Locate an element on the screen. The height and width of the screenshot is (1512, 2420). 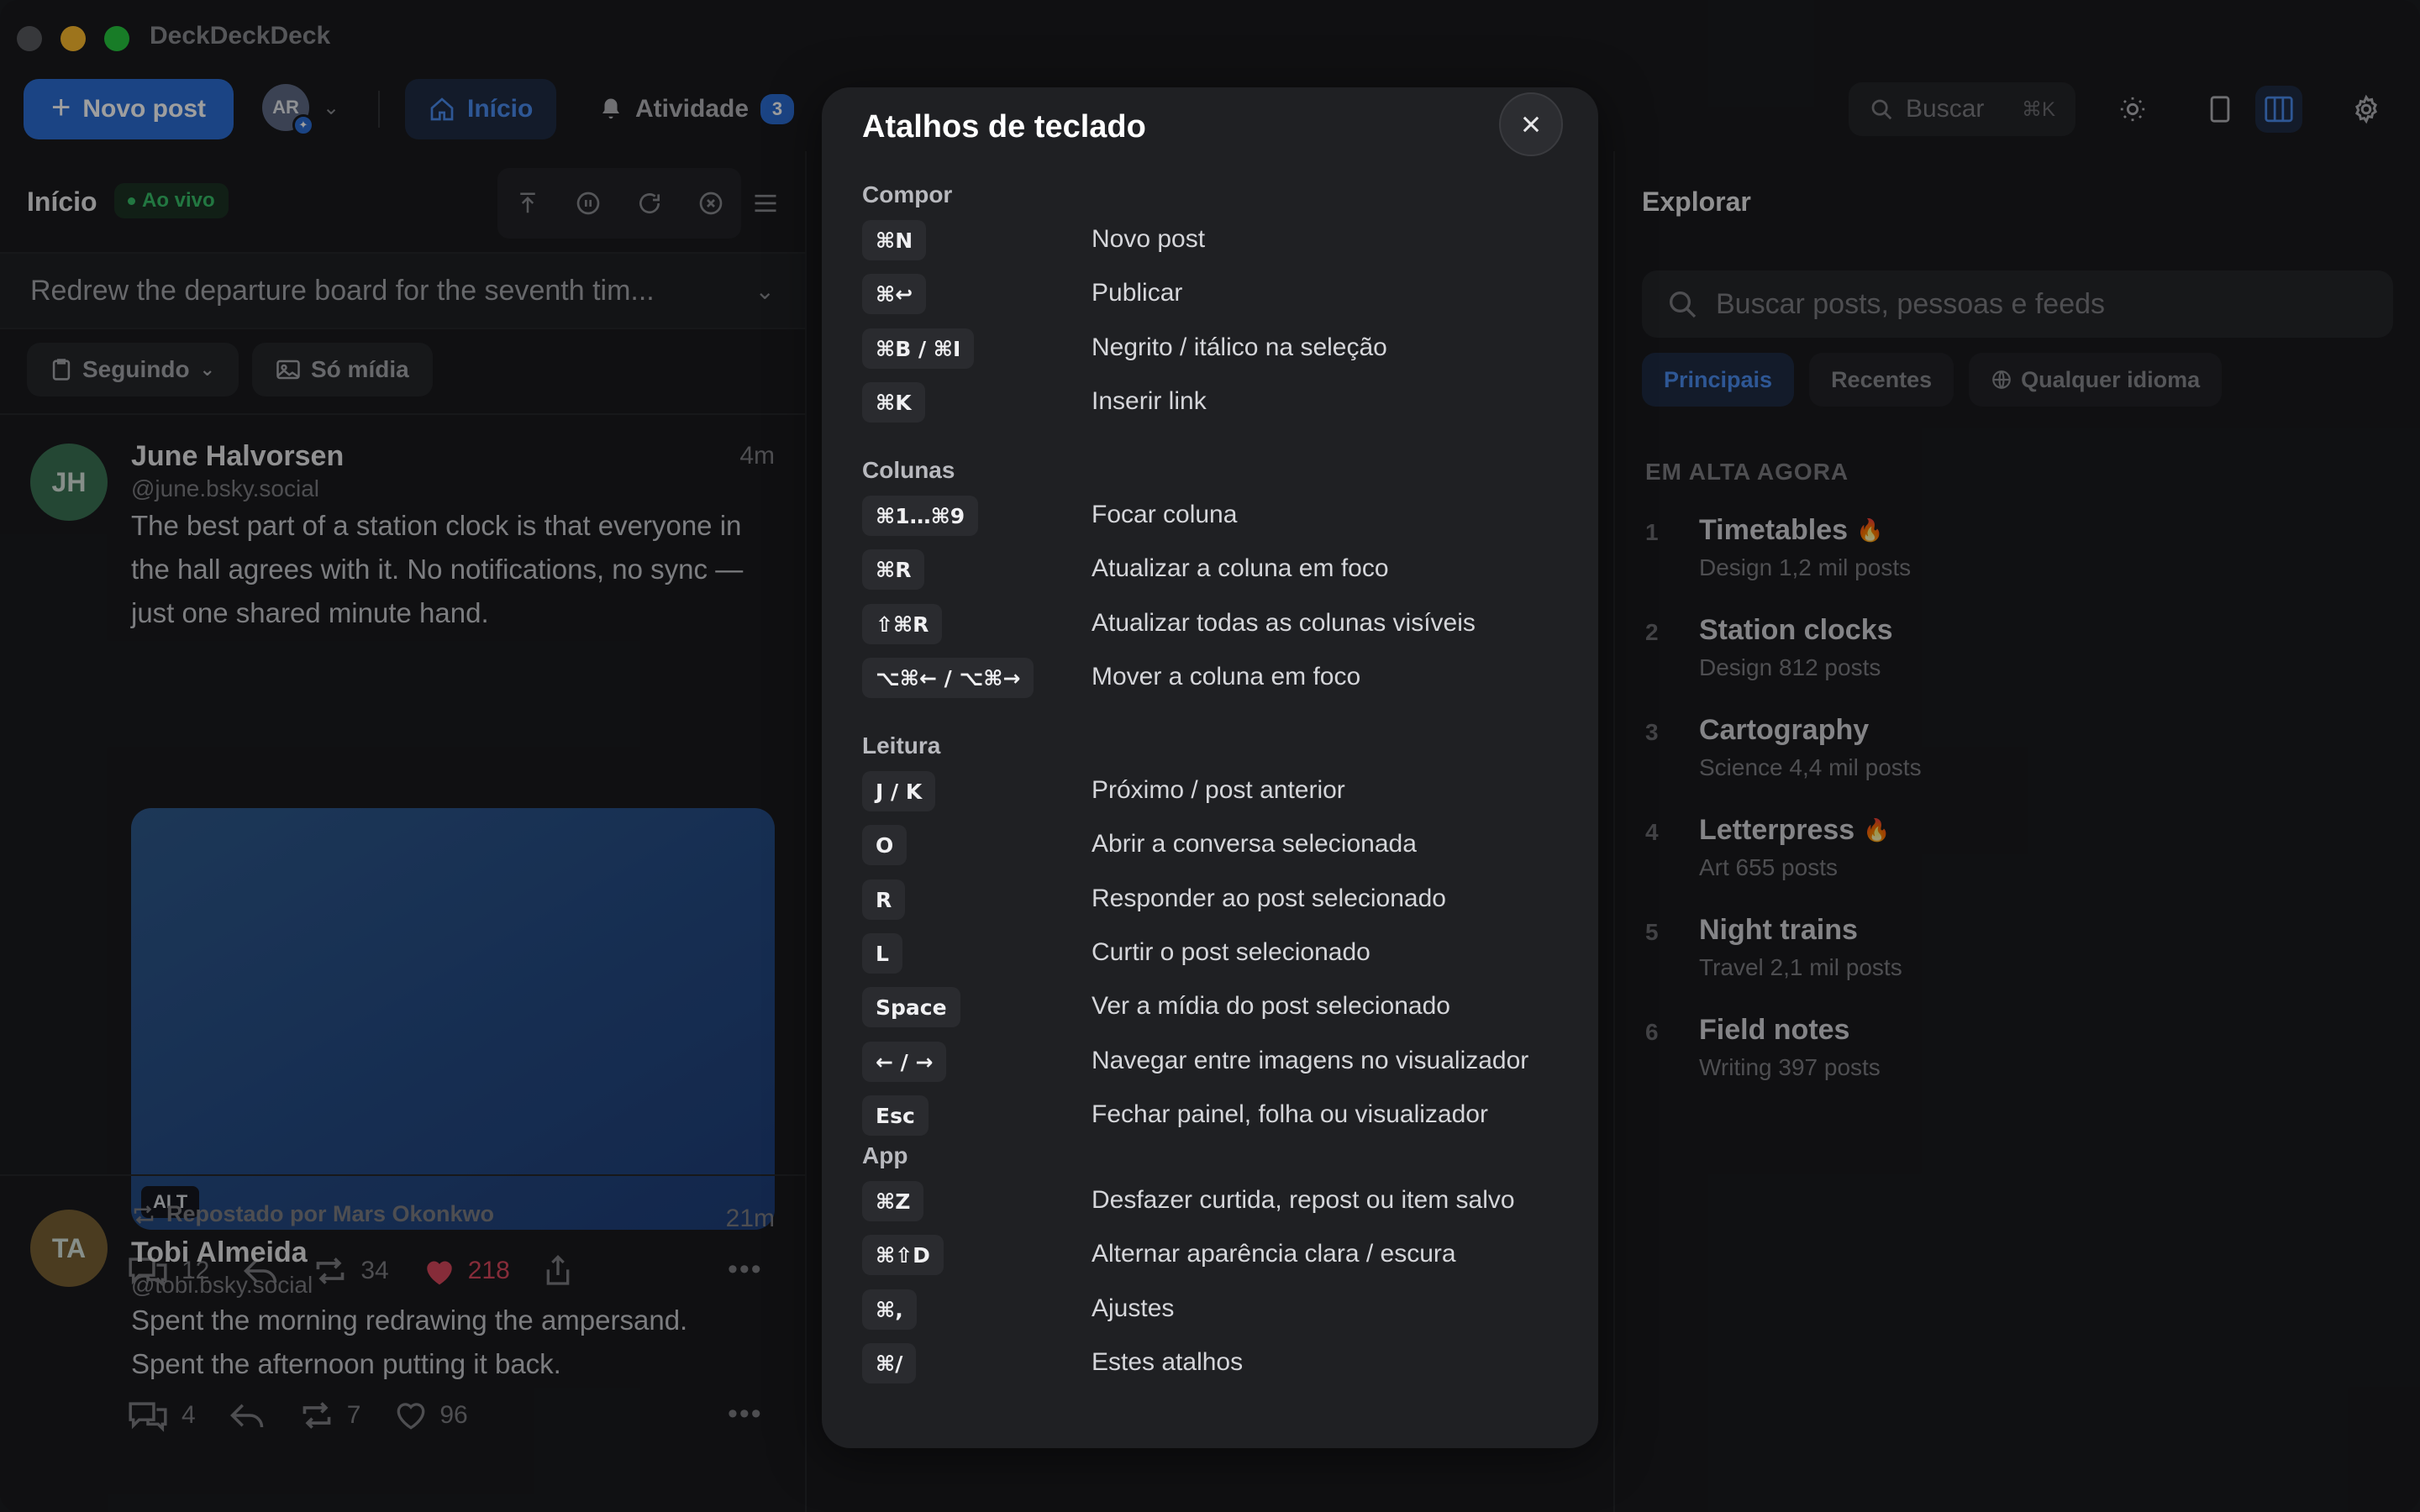
shortcut-row: ⌘R Atualizar a coluna em foco is located at coordinates (1215, 570).